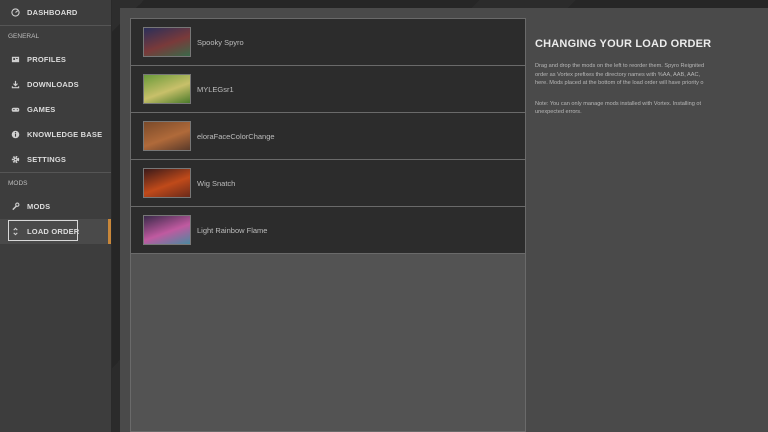 The width and height of the screenshot is (768, 432). Describe the element at coordinates (328, 136) in the screenshot. I see `mod-row: eloraFaceColorChange` at that location.